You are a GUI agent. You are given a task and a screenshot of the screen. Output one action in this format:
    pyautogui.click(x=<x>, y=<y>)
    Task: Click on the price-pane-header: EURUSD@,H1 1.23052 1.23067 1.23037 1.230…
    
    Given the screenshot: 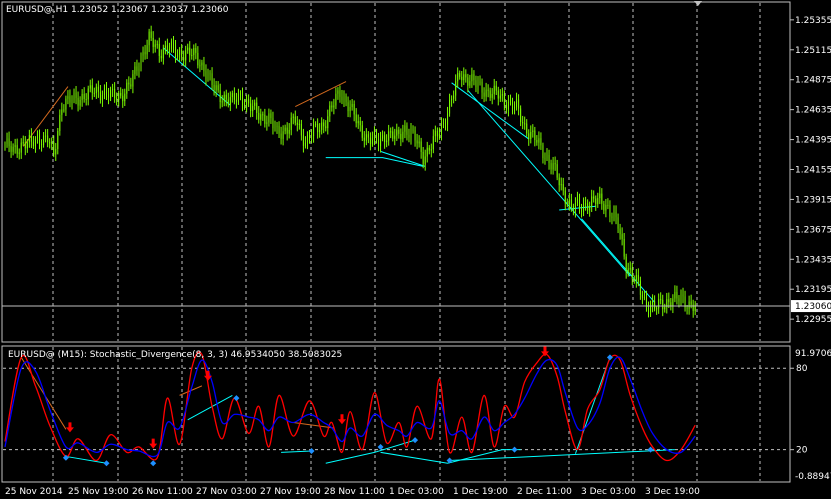 What is the action you would take?
    pyautogui.click(x=117, y=10)
    